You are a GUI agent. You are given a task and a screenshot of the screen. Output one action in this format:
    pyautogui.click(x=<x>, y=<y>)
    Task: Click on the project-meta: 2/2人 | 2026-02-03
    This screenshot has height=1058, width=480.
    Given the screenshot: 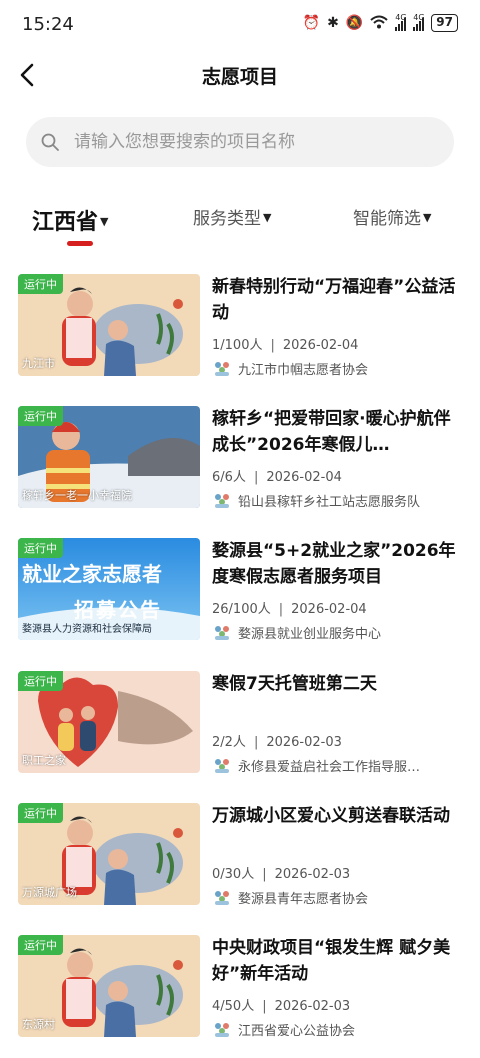 What is the action you would take?
    pyautogui.click(x=277, y=740)
    